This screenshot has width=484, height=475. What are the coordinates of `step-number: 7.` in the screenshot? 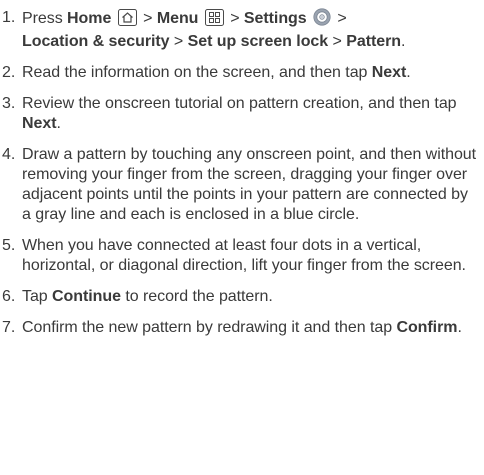 It's located at (9, 327).